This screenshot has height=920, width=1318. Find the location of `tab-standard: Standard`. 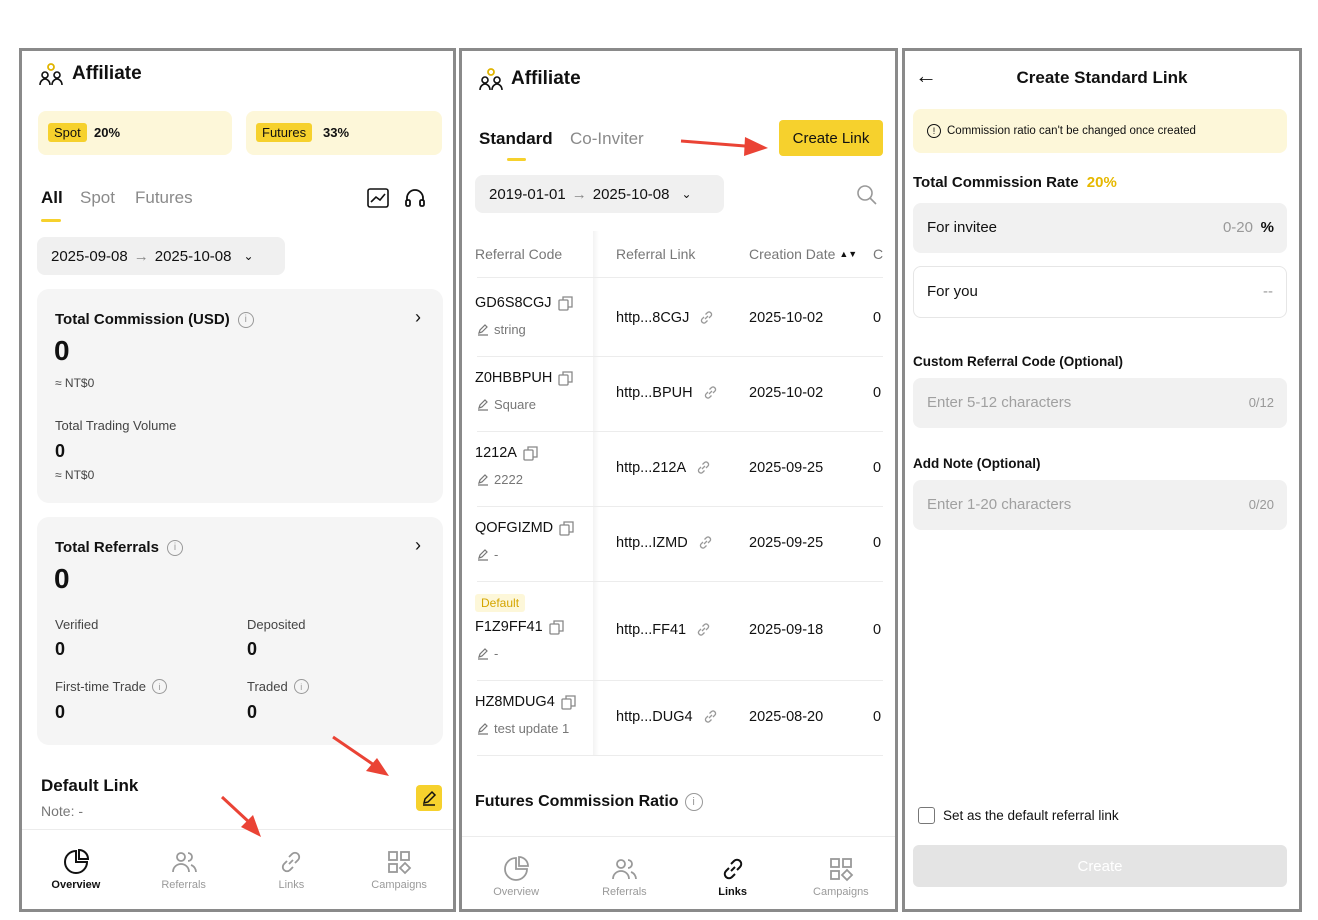

tab-standard: Standard is located at coordinates (516, 139).